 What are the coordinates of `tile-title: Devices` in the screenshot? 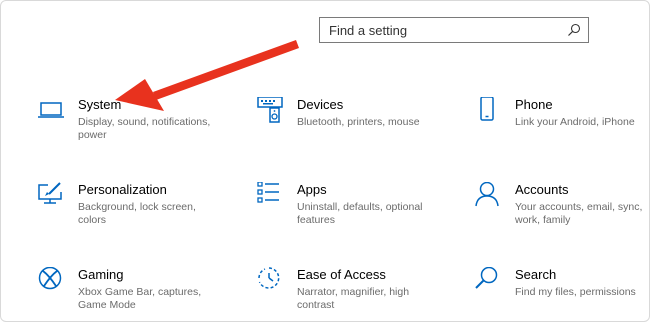 It's located at (320, 104).